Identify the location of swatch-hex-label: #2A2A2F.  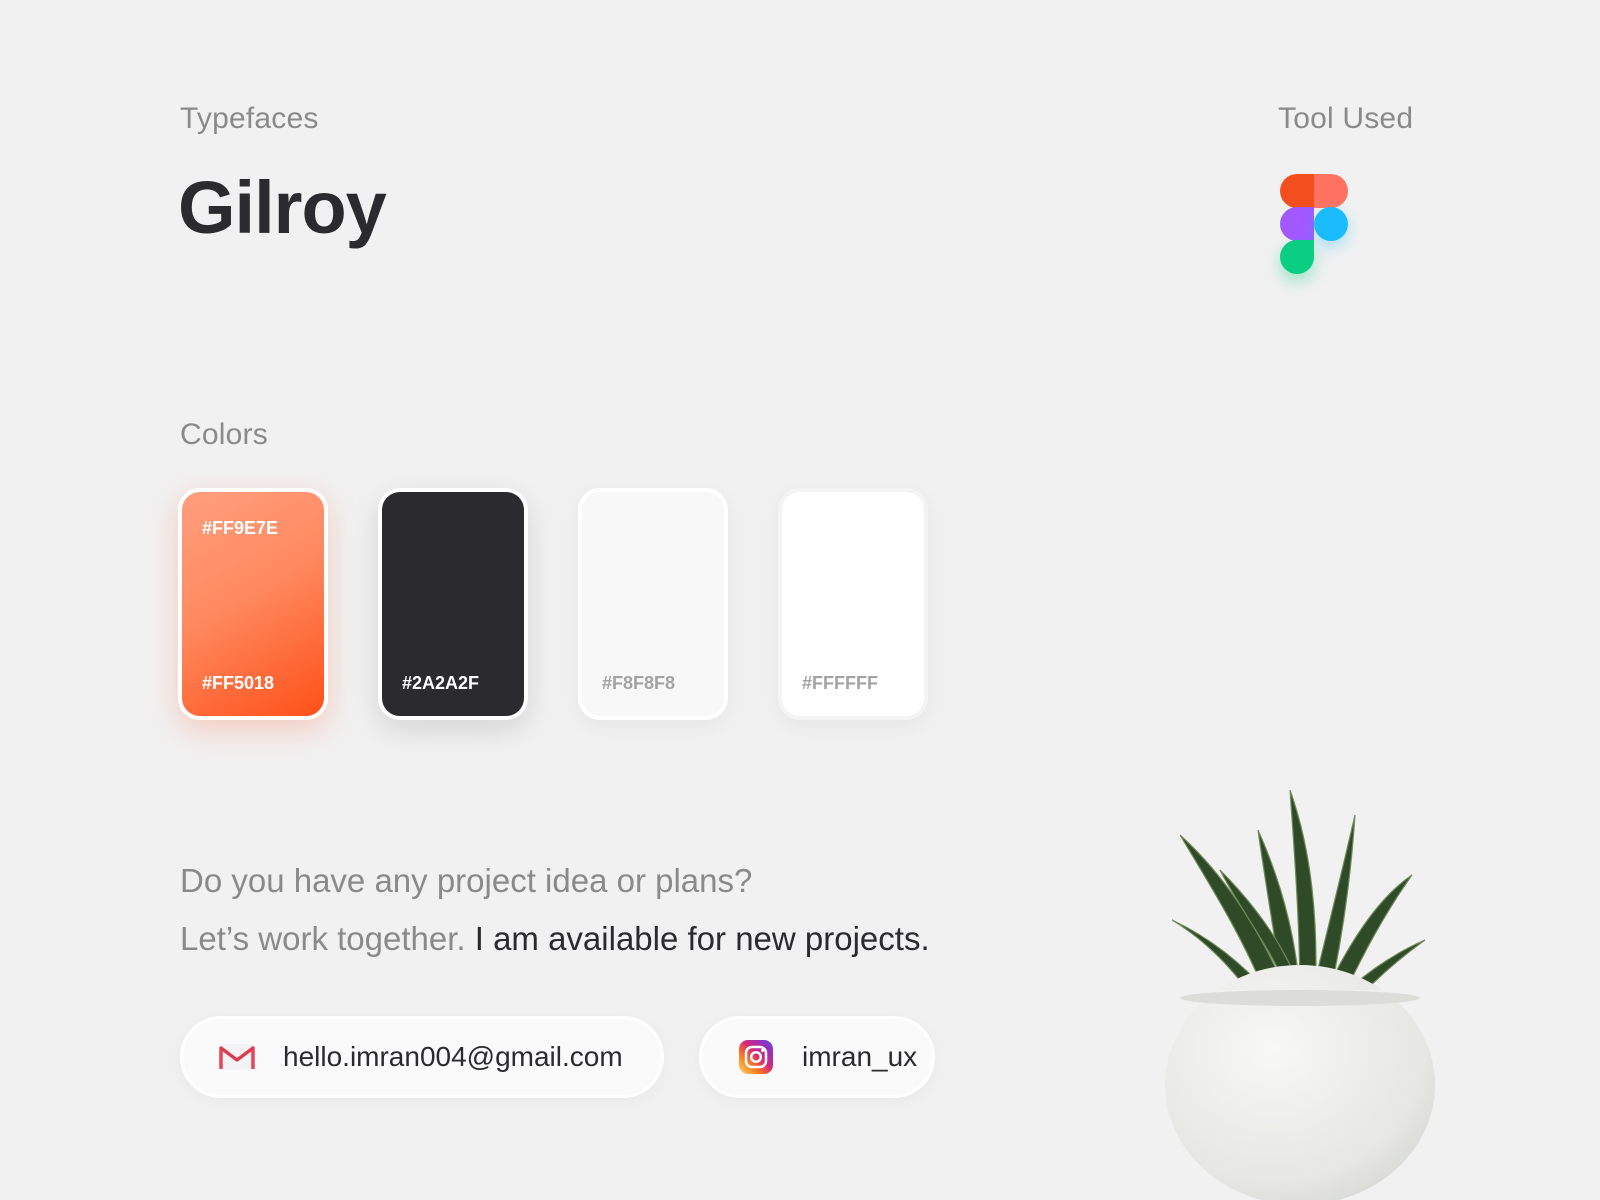
(441, 683).